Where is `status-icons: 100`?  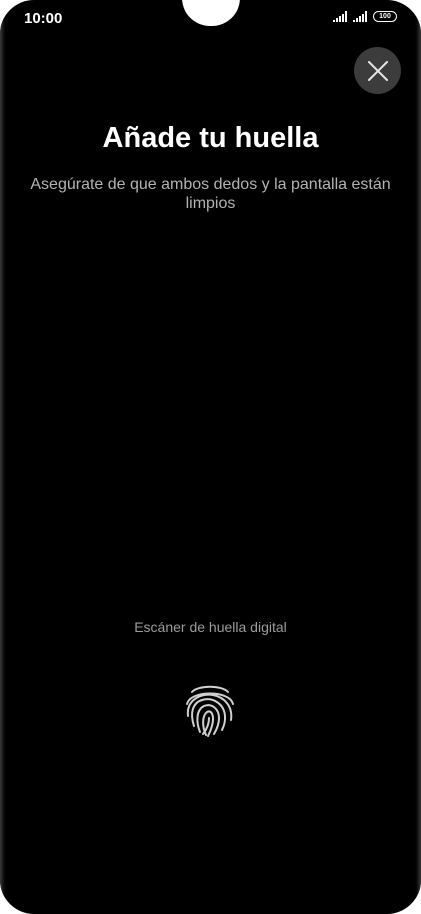
status-icons: 100 is located at coordinates (365, 16).